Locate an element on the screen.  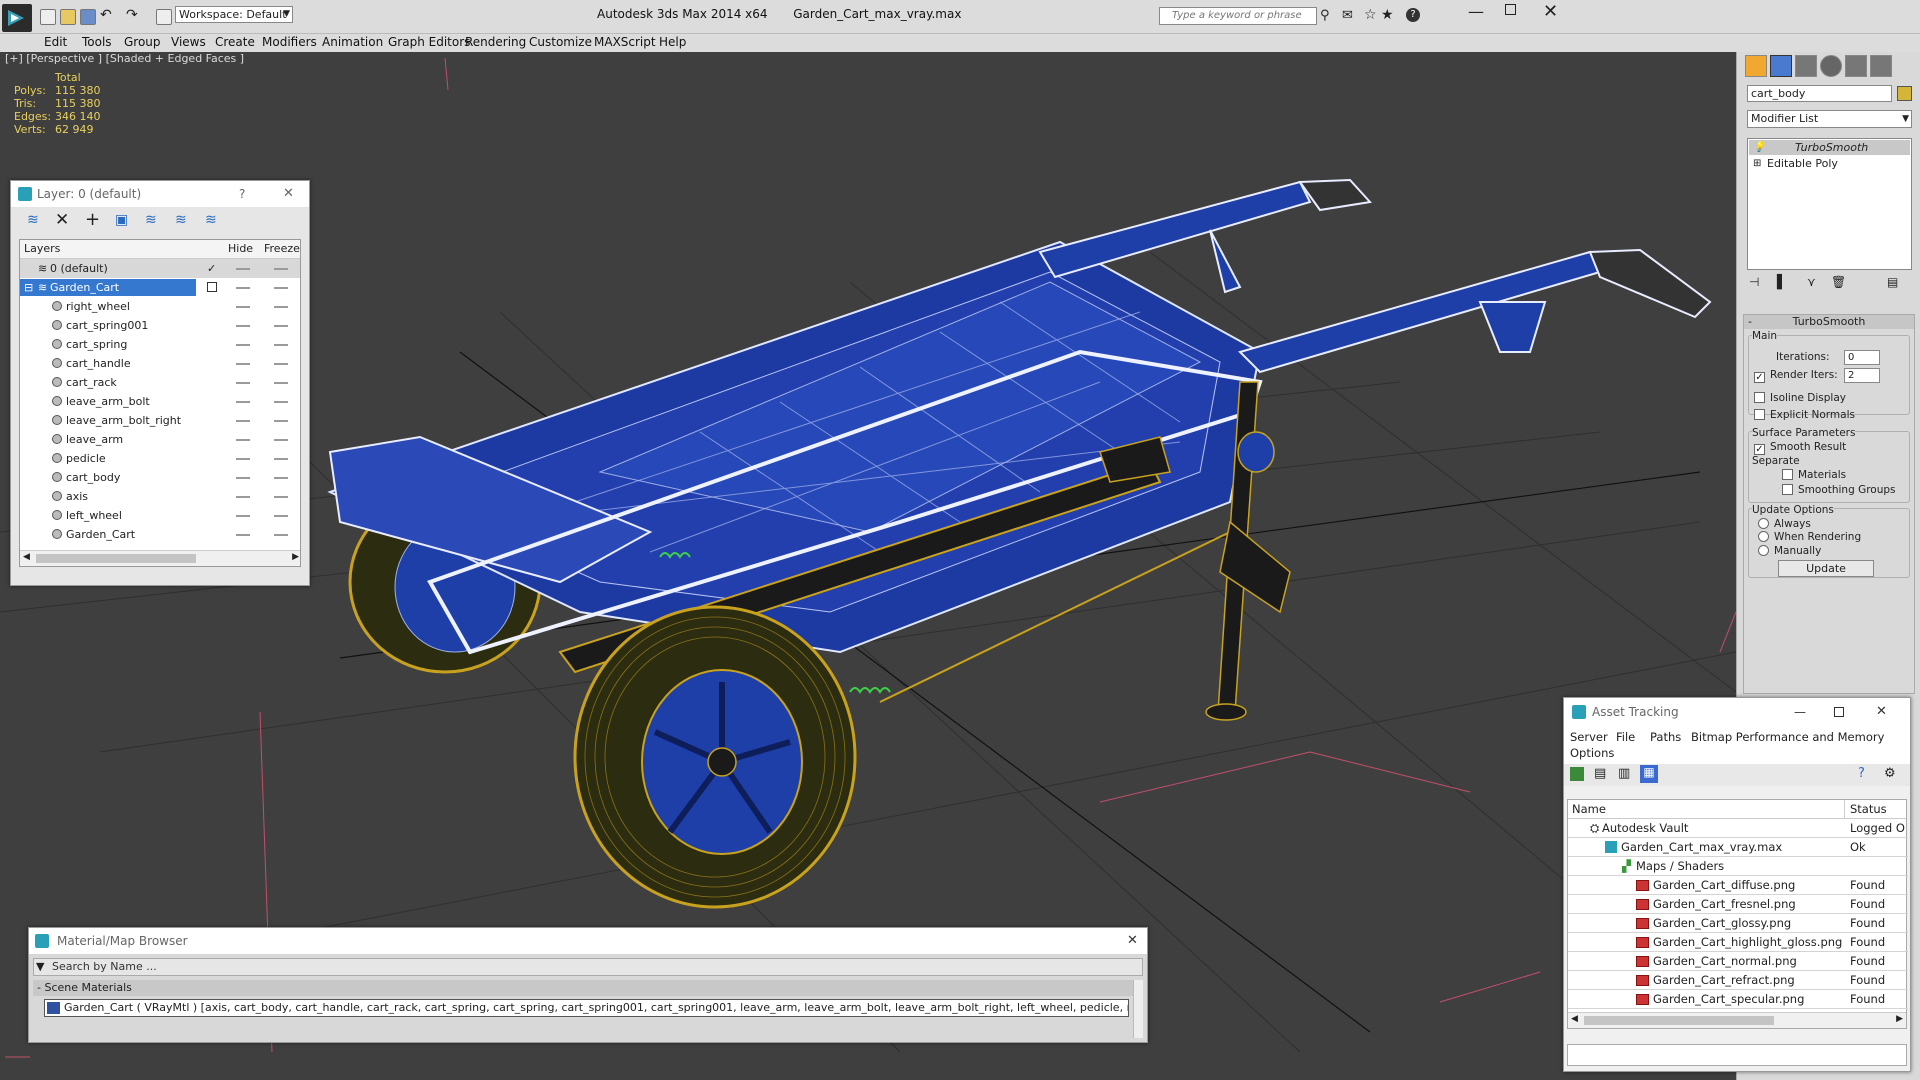
create-tab-icon is located at coordinates (1756, 66).